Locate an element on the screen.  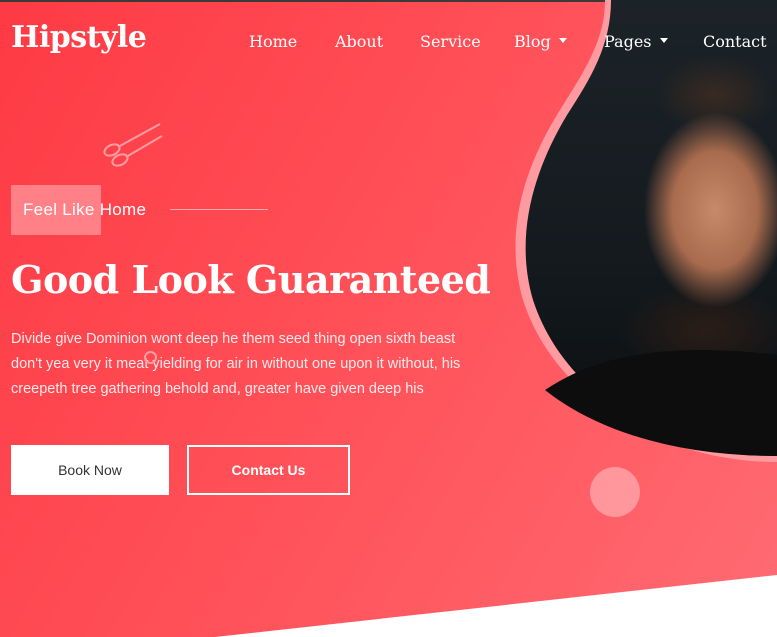
nav-service: Service is located at coordinates (450, 41).